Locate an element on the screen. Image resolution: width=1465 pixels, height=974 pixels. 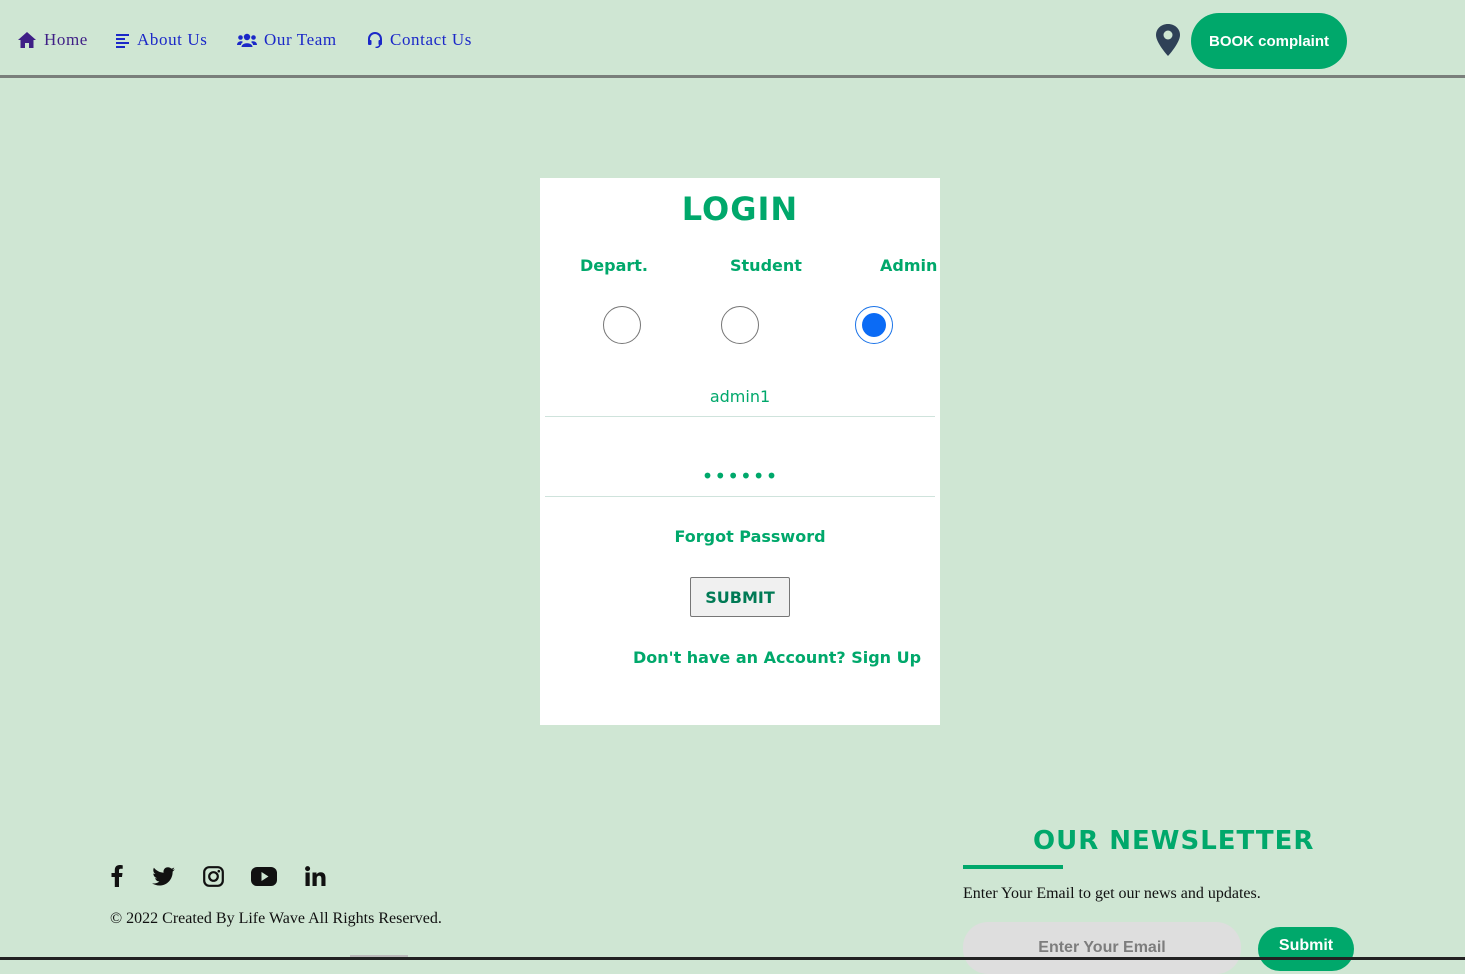
newsletter-title: OUR NEWSLETTER is located at coordinates (1174, 841).